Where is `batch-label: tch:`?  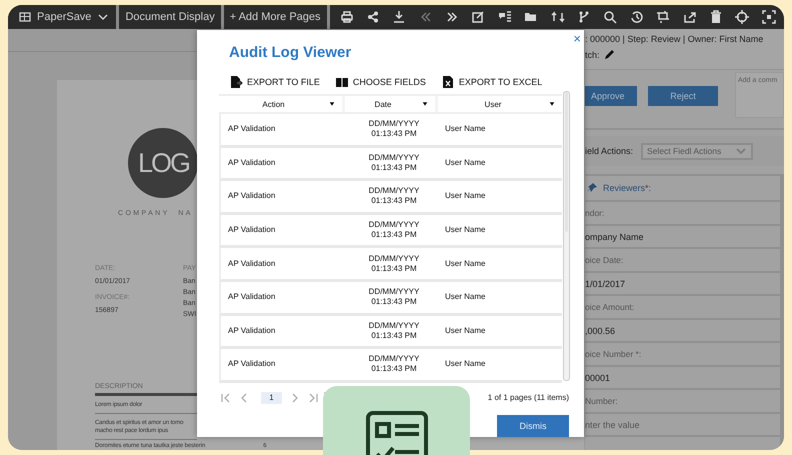 batch-label: tch: is located at coordinates (592, 55).